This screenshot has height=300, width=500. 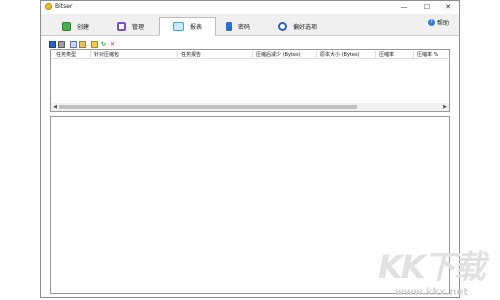 What do you see at coordinates (178, 26) in the screenshot?
I see `report-icon` at bounding box center [178, 26].